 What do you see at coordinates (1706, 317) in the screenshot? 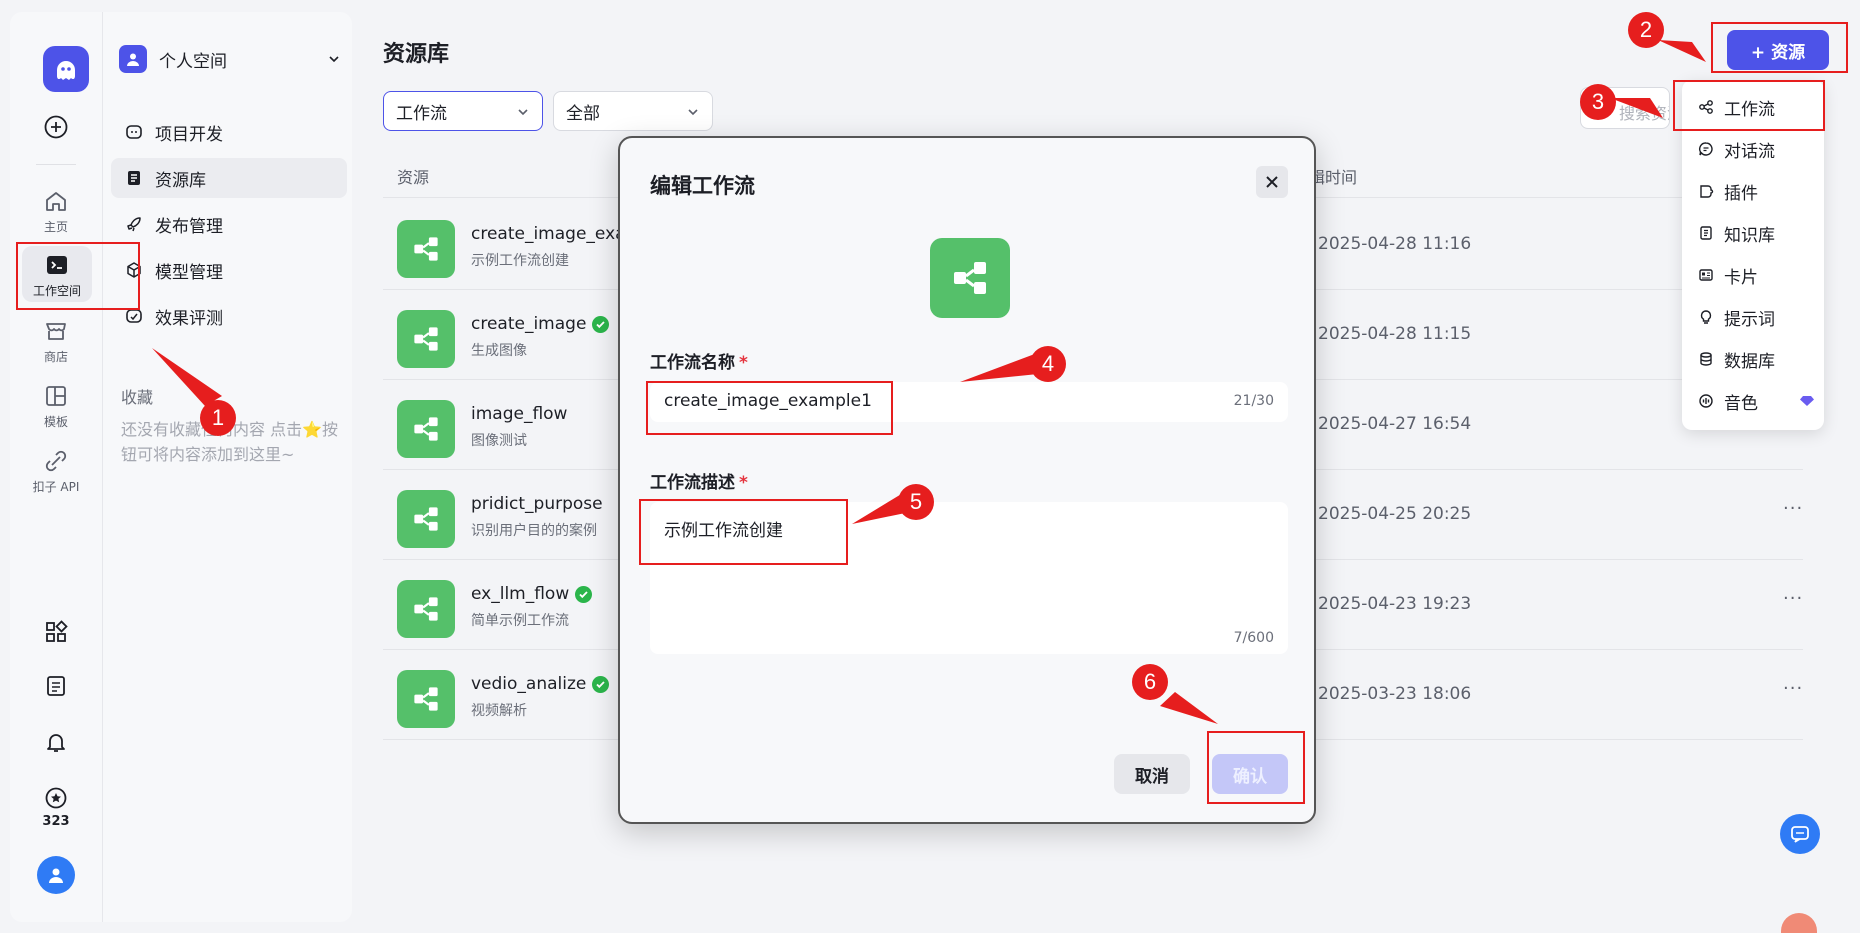
I see `prompt-icon` at bounding box center [1706, 317].